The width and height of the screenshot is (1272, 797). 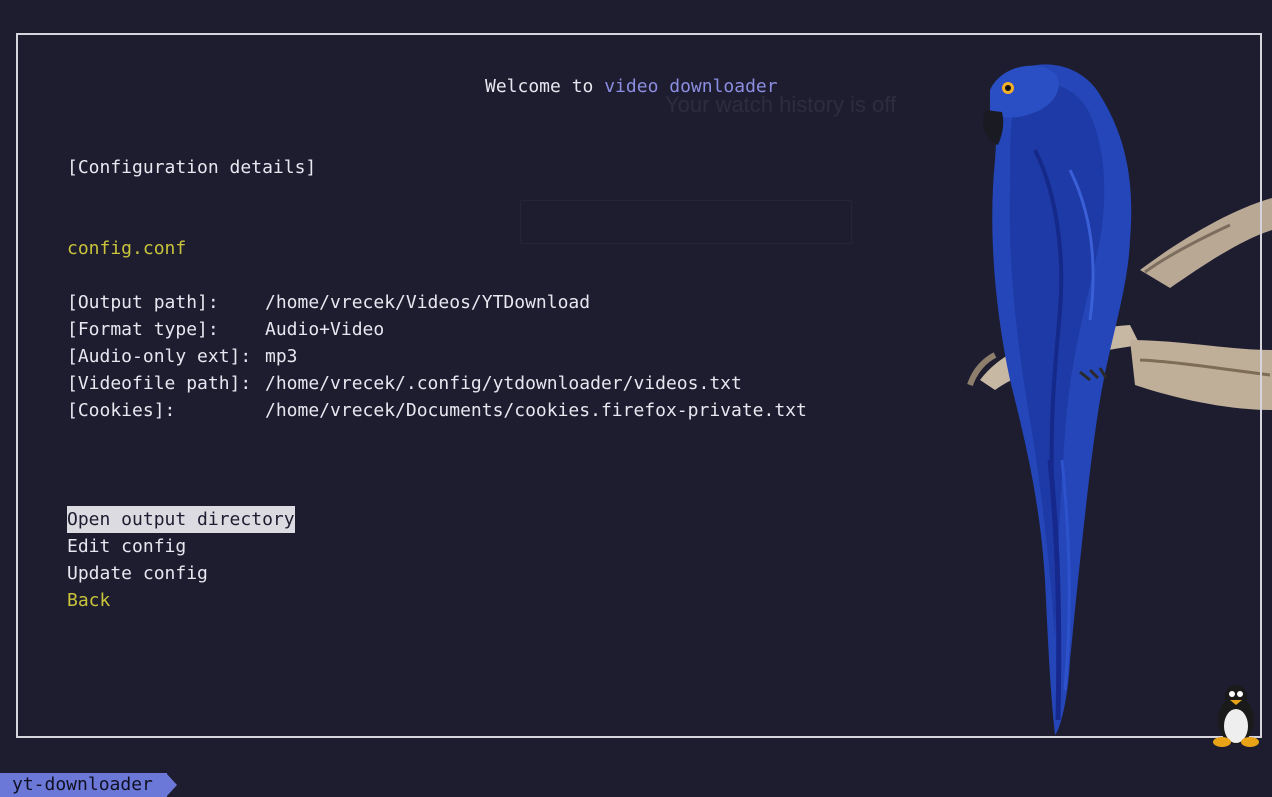 What do you see at coordinates (545, 86) in the screenshot?
I see `welcome-prefix: Welcome to` at bounding box center [545, 86].